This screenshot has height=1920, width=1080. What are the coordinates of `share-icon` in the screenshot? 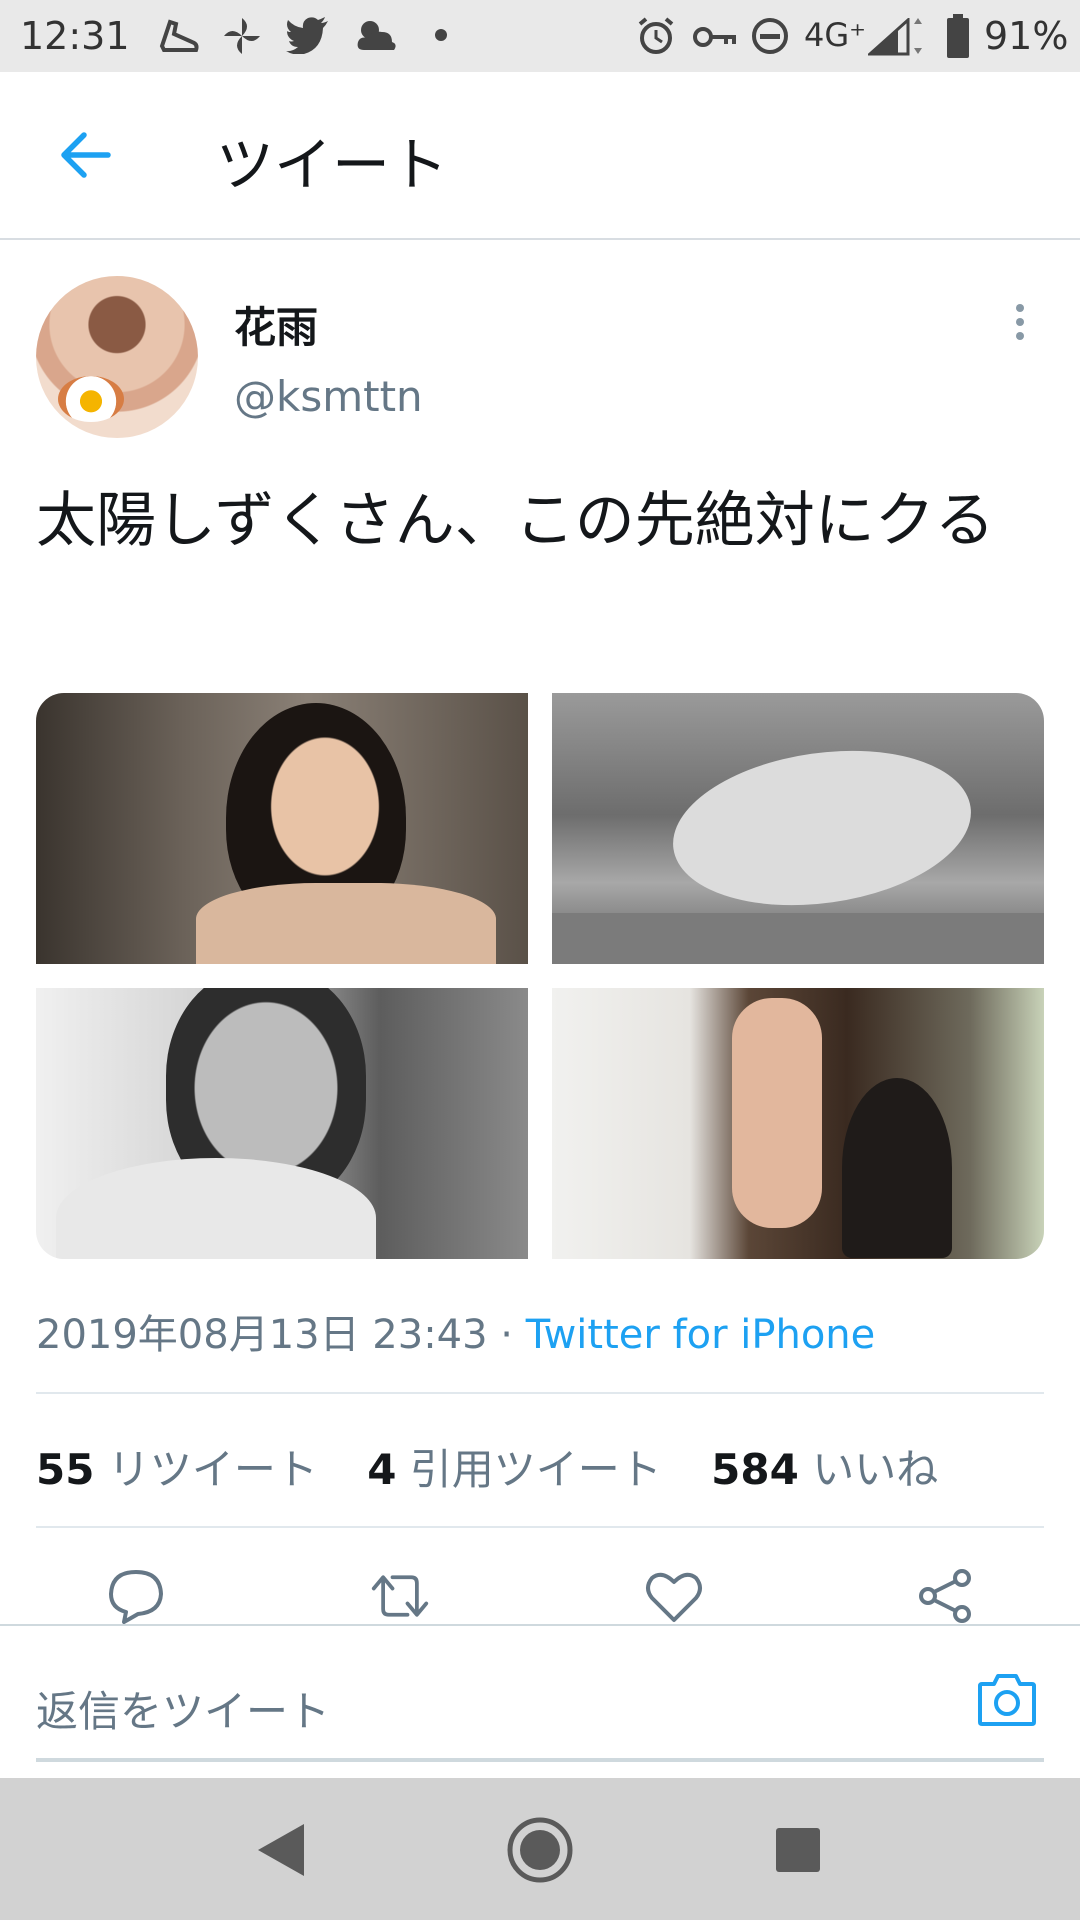 It's located at (946, 1596).